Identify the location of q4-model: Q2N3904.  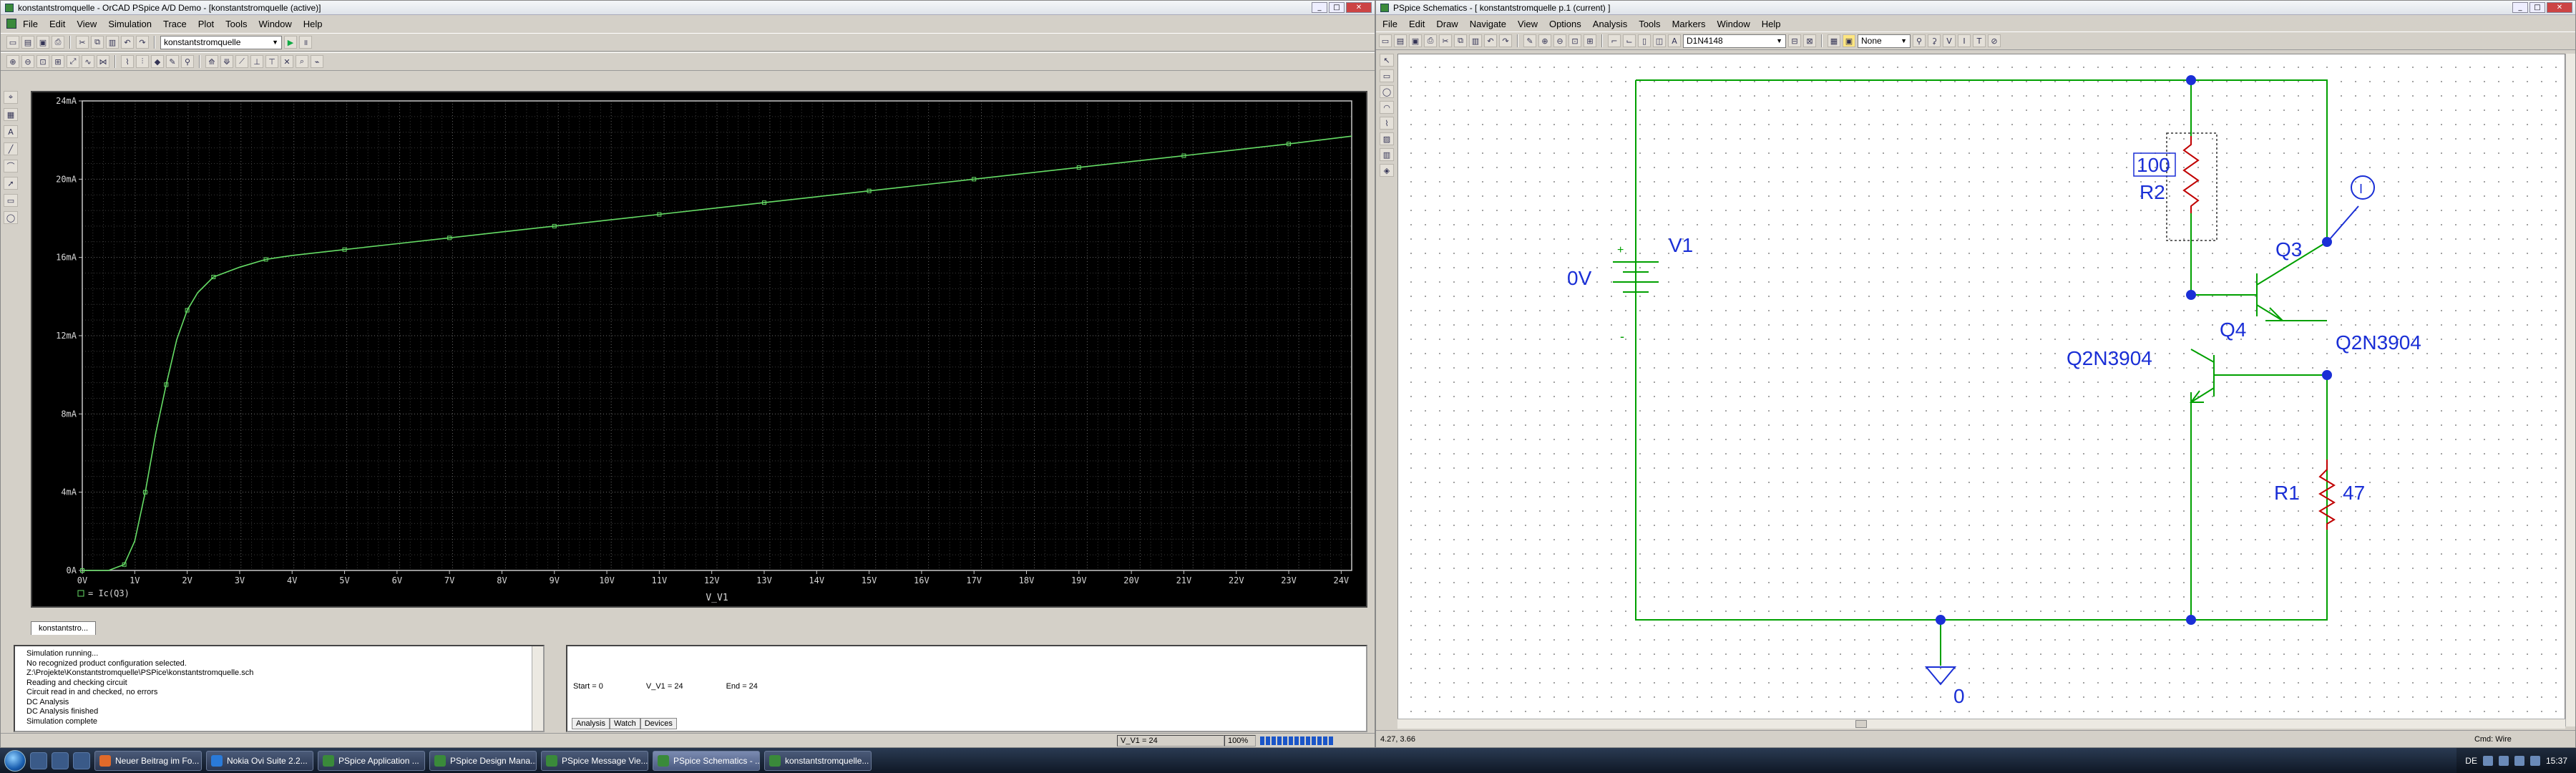
(2109, 358).